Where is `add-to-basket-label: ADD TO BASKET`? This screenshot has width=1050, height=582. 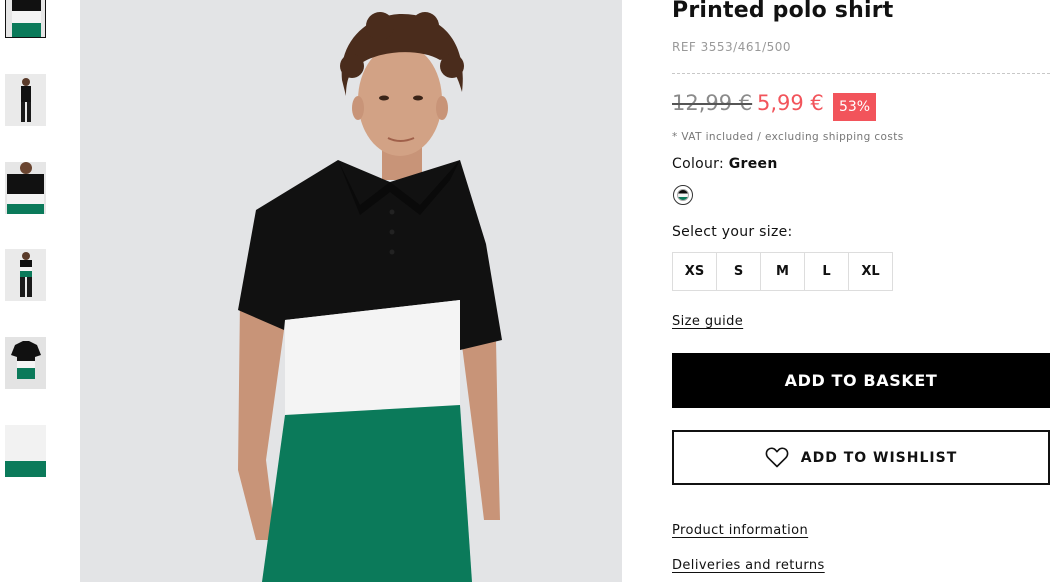 add-to-basket-label: ADD TO BASKET is located at coordinates (861, 380).